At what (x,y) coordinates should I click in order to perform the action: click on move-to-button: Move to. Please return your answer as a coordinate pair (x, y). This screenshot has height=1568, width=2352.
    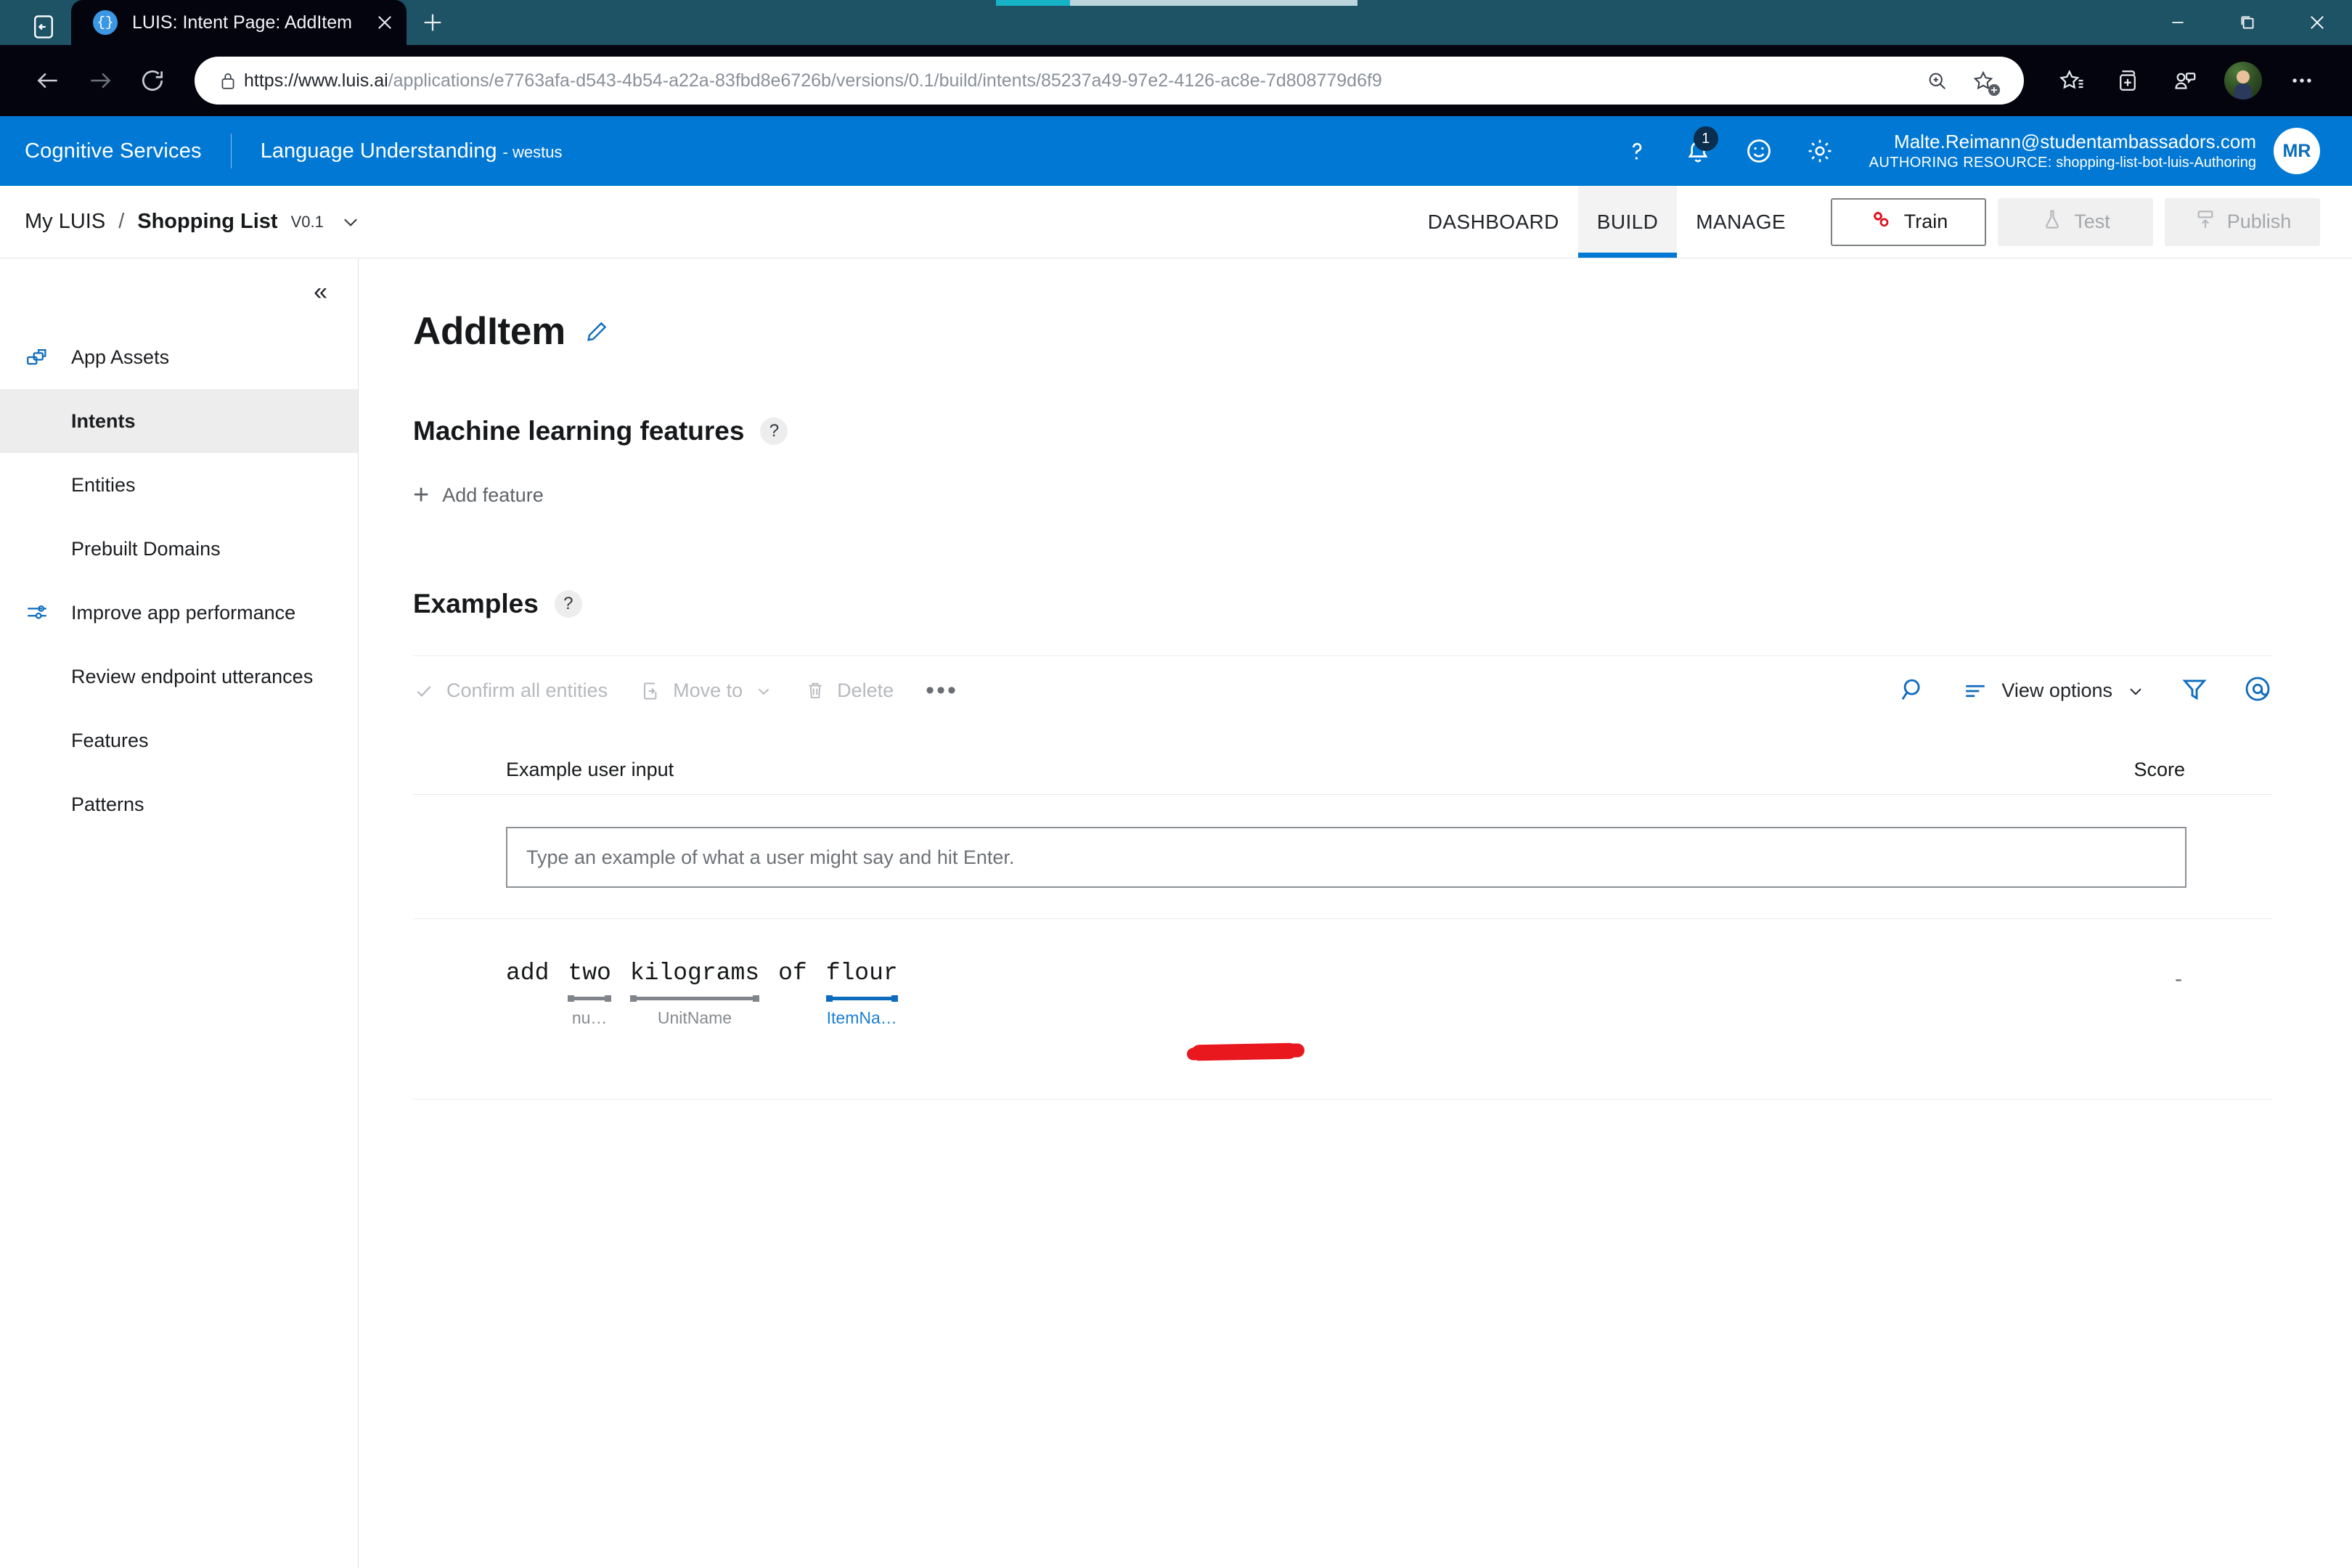
    Looking at the image, I should click on (707, 691).